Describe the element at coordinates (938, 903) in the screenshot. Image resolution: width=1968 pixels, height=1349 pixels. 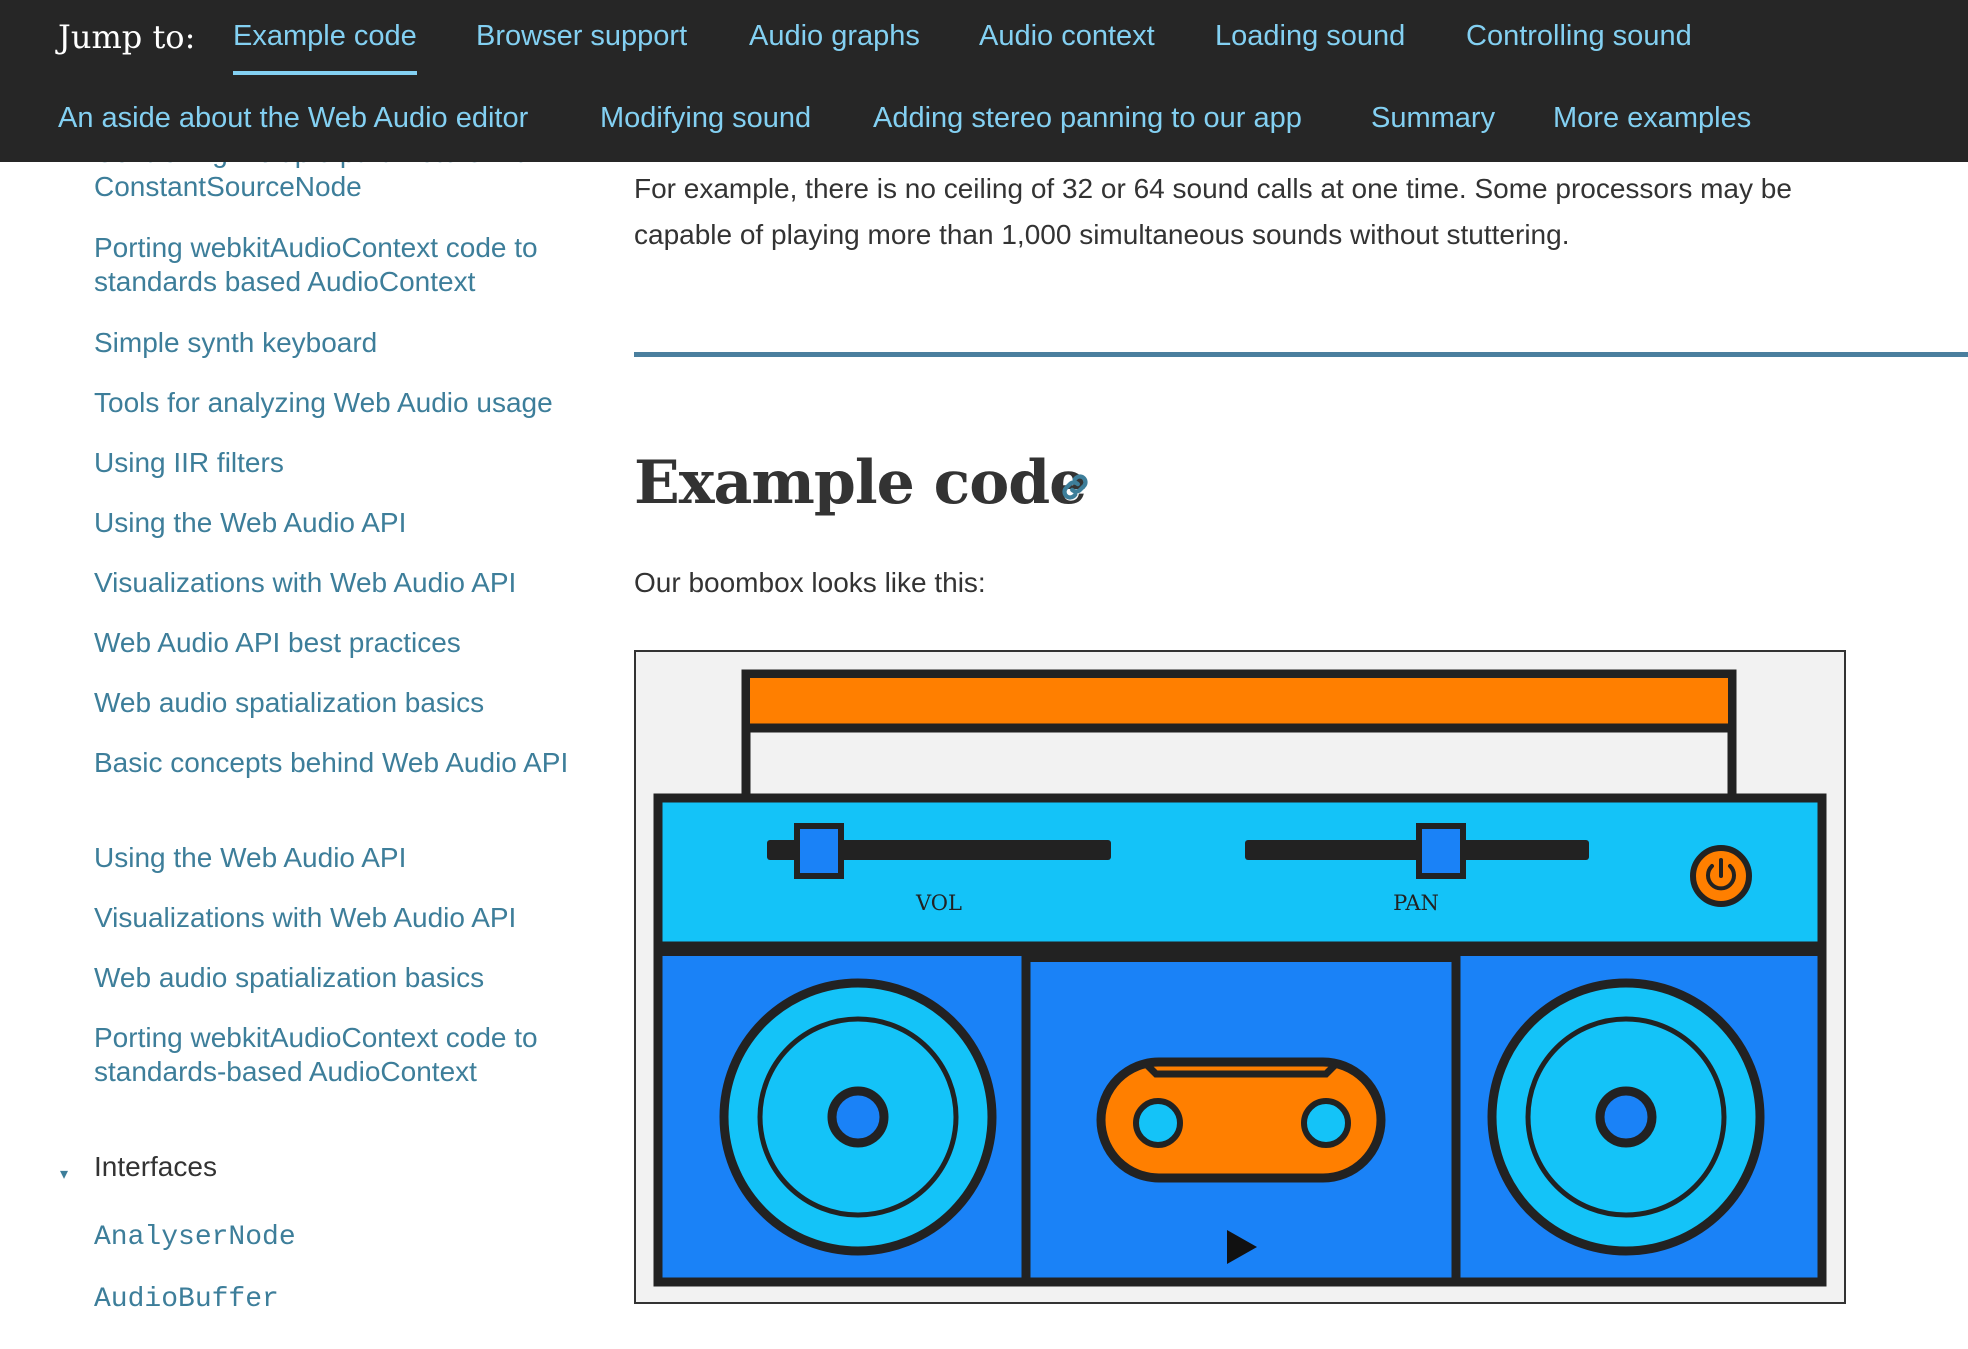
I see `vol-label: VOL` at that location.